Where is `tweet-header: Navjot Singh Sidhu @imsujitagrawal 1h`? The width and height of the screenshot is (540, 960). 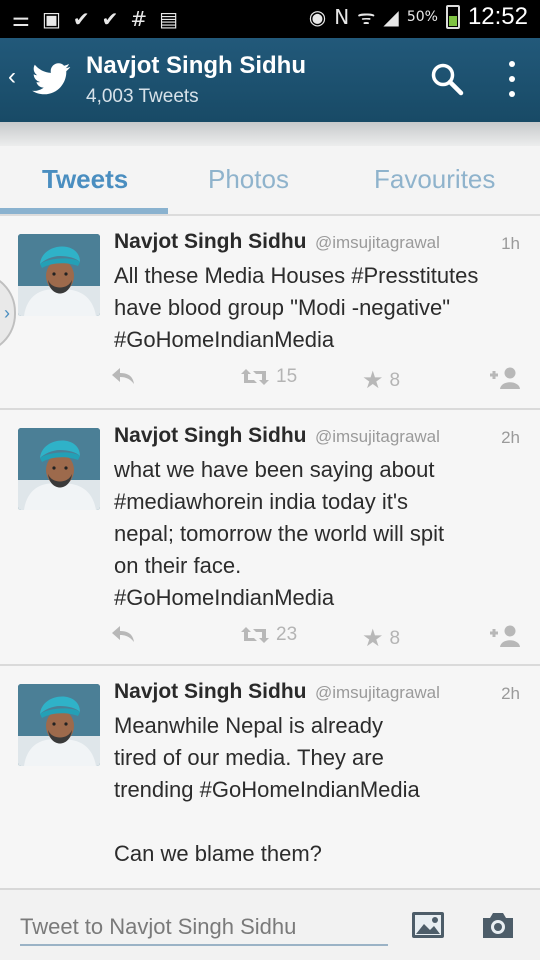 tweet-header: Navjot Singh Sidhu @imsujitagrawal 1h is located at coordinates (319, 242).